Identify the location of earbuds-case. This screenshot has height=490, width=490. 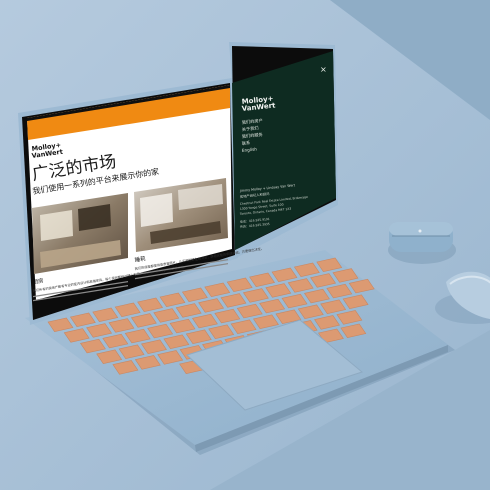
(422, 243).